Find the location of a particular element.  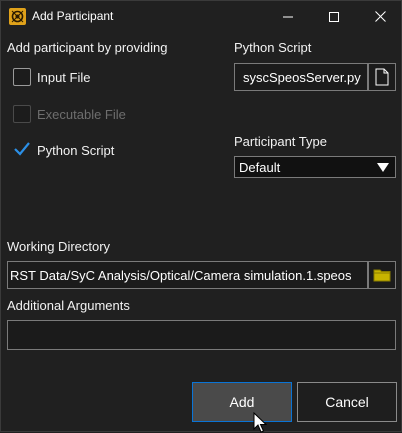

chevron-down-icon is located at coordinates (383, 167).